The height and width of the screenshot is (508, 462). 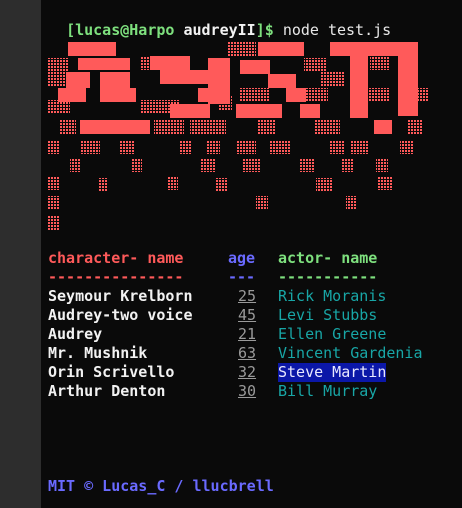 I want to click on header-character-name: character- name, so click(x=116, y=258).